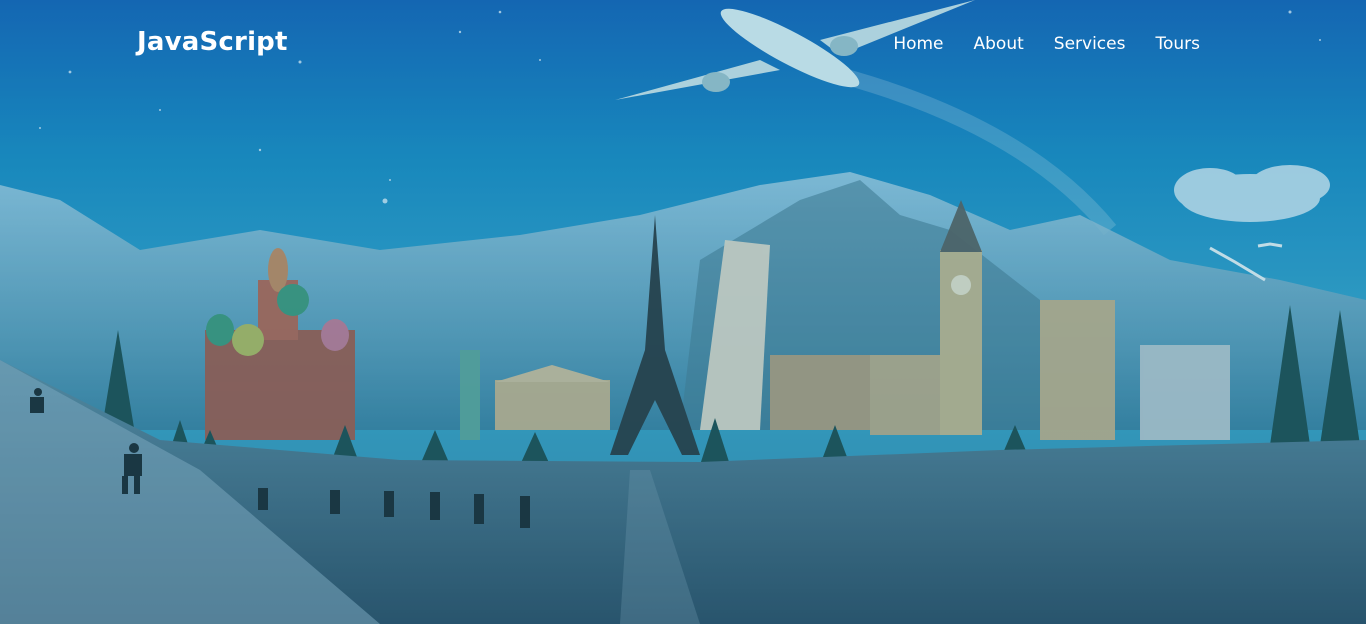 The height and width of the screenshot is (624, 1366). Describe the element at coordinates (683, 45) in the screenshot. I see `top-navbar: JavaScript Home About Services Tours` at that location.